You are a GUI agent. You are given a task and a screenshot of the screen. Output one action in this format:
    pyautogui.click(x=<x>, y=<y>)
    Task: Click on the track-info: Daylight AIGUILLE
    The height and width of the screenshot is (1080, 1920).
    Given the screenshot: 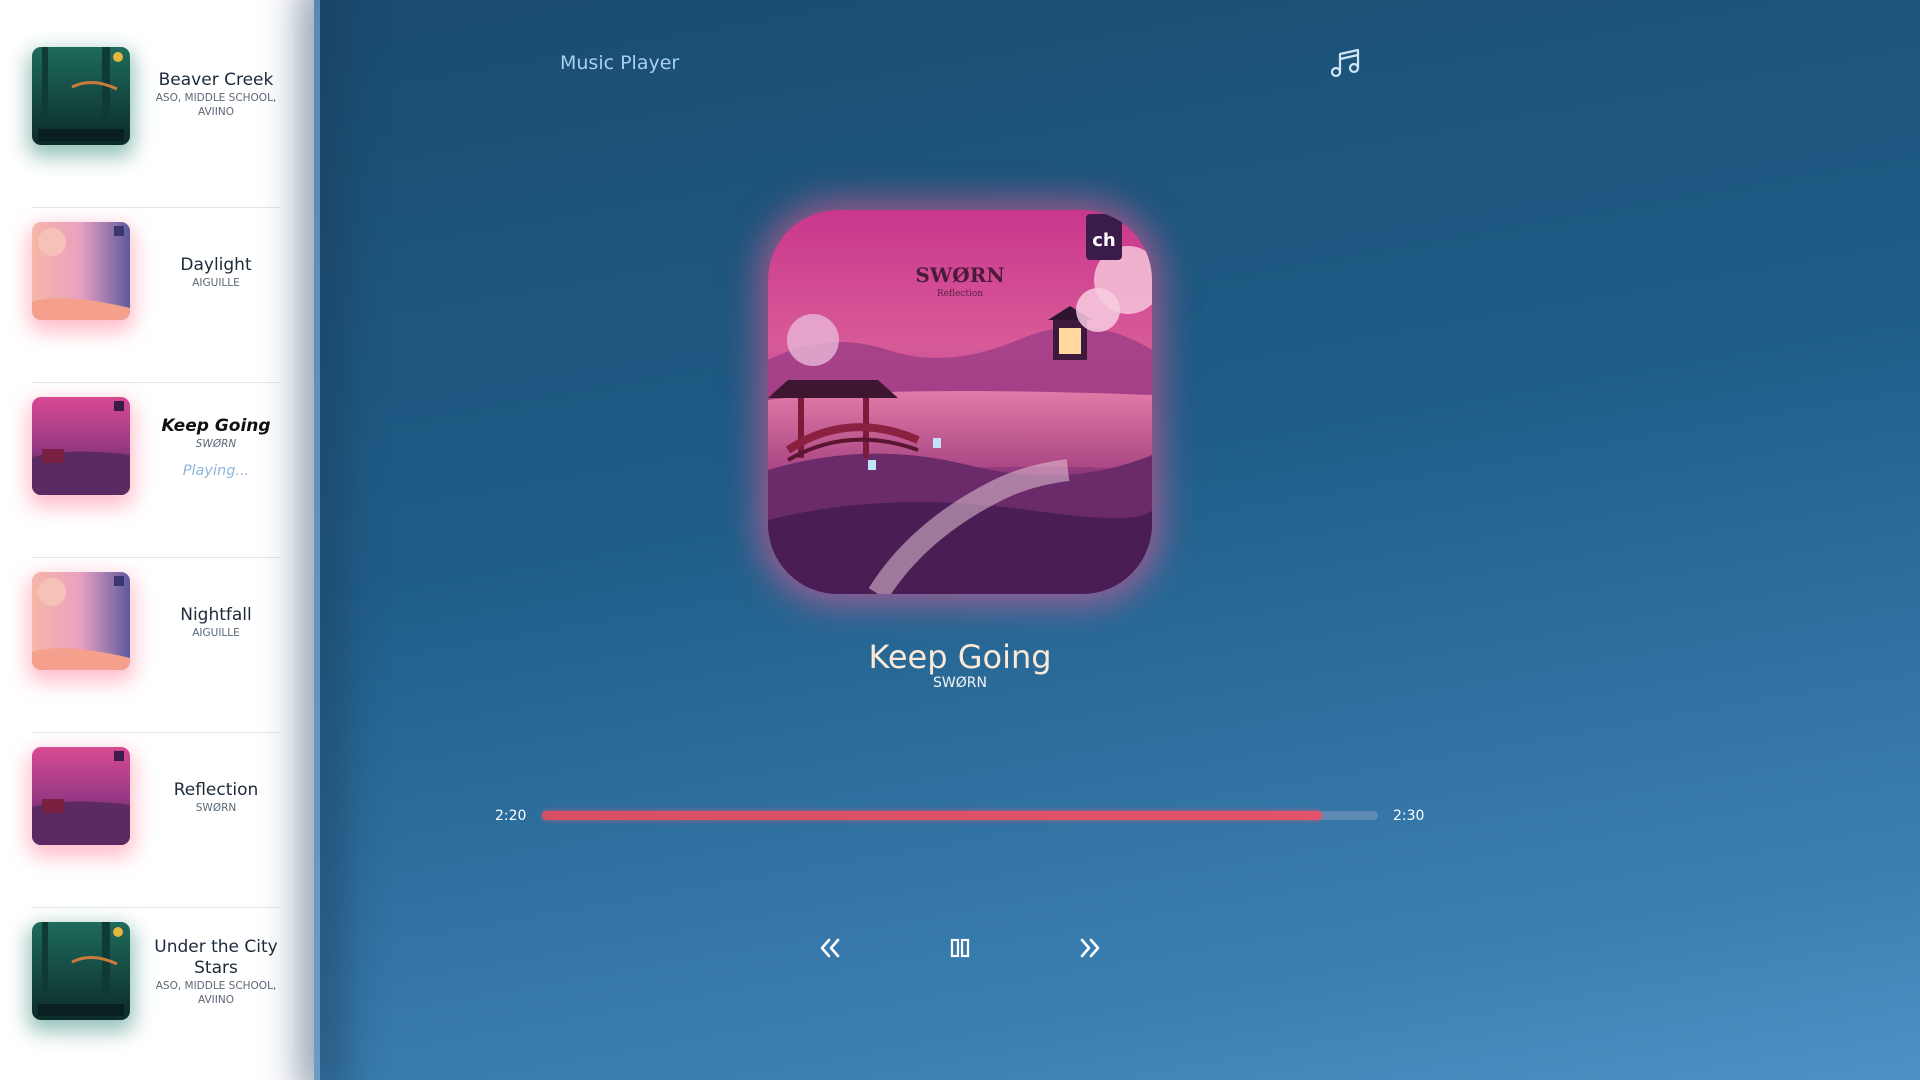 What is the action you would take?
    pyautogui.click(x=216, y=272)
    